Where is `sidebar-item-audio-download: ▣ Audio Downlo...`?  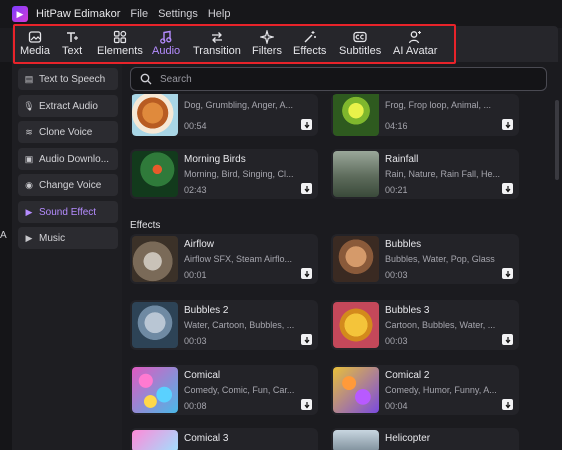
sidebar-item-audio-download: ▣ Audio Downlo... is located at coordinates (68, 159).